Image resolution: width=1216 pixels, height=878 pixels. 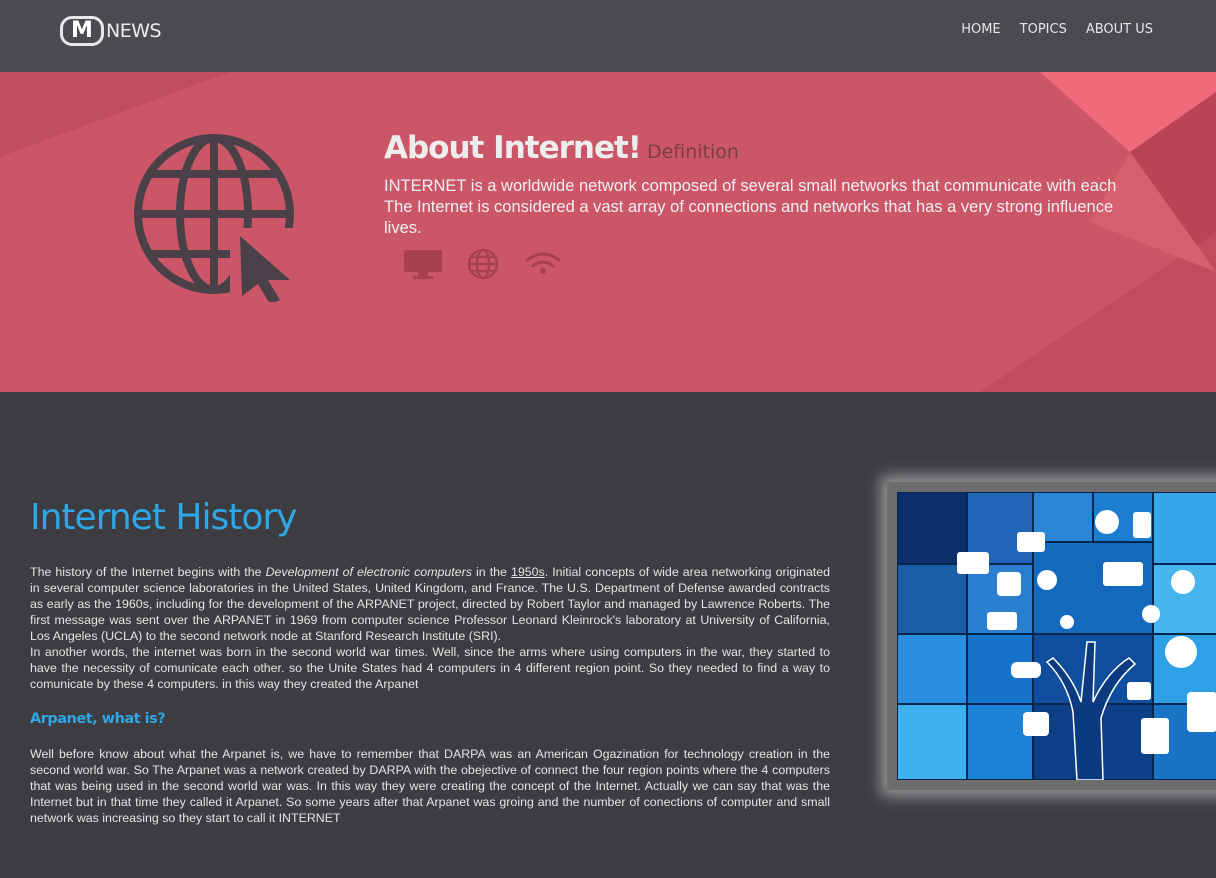 I want to click on nav-topics: TOPICS, so click(x=1043, y=29).